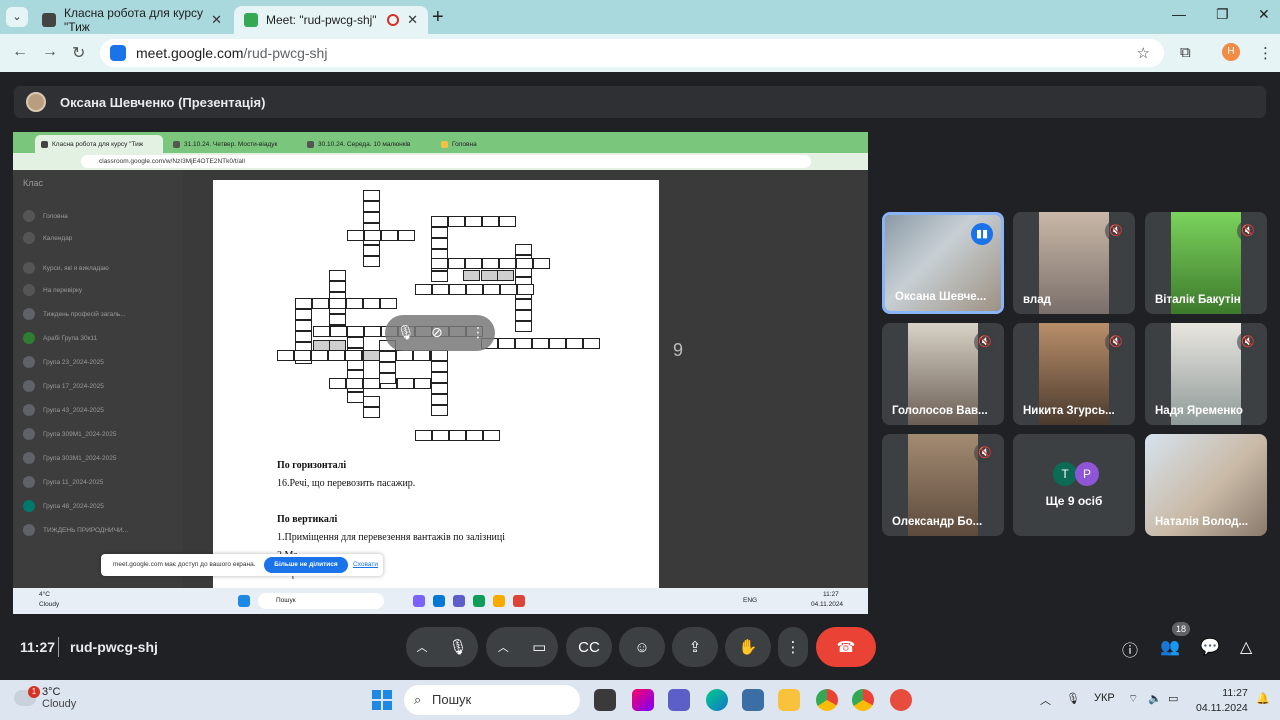  What do you see at coordinates (1263, 698) in the screenshot?
I see `notifications-bell-icon: 🔔` at bounding box center [1263, 698].